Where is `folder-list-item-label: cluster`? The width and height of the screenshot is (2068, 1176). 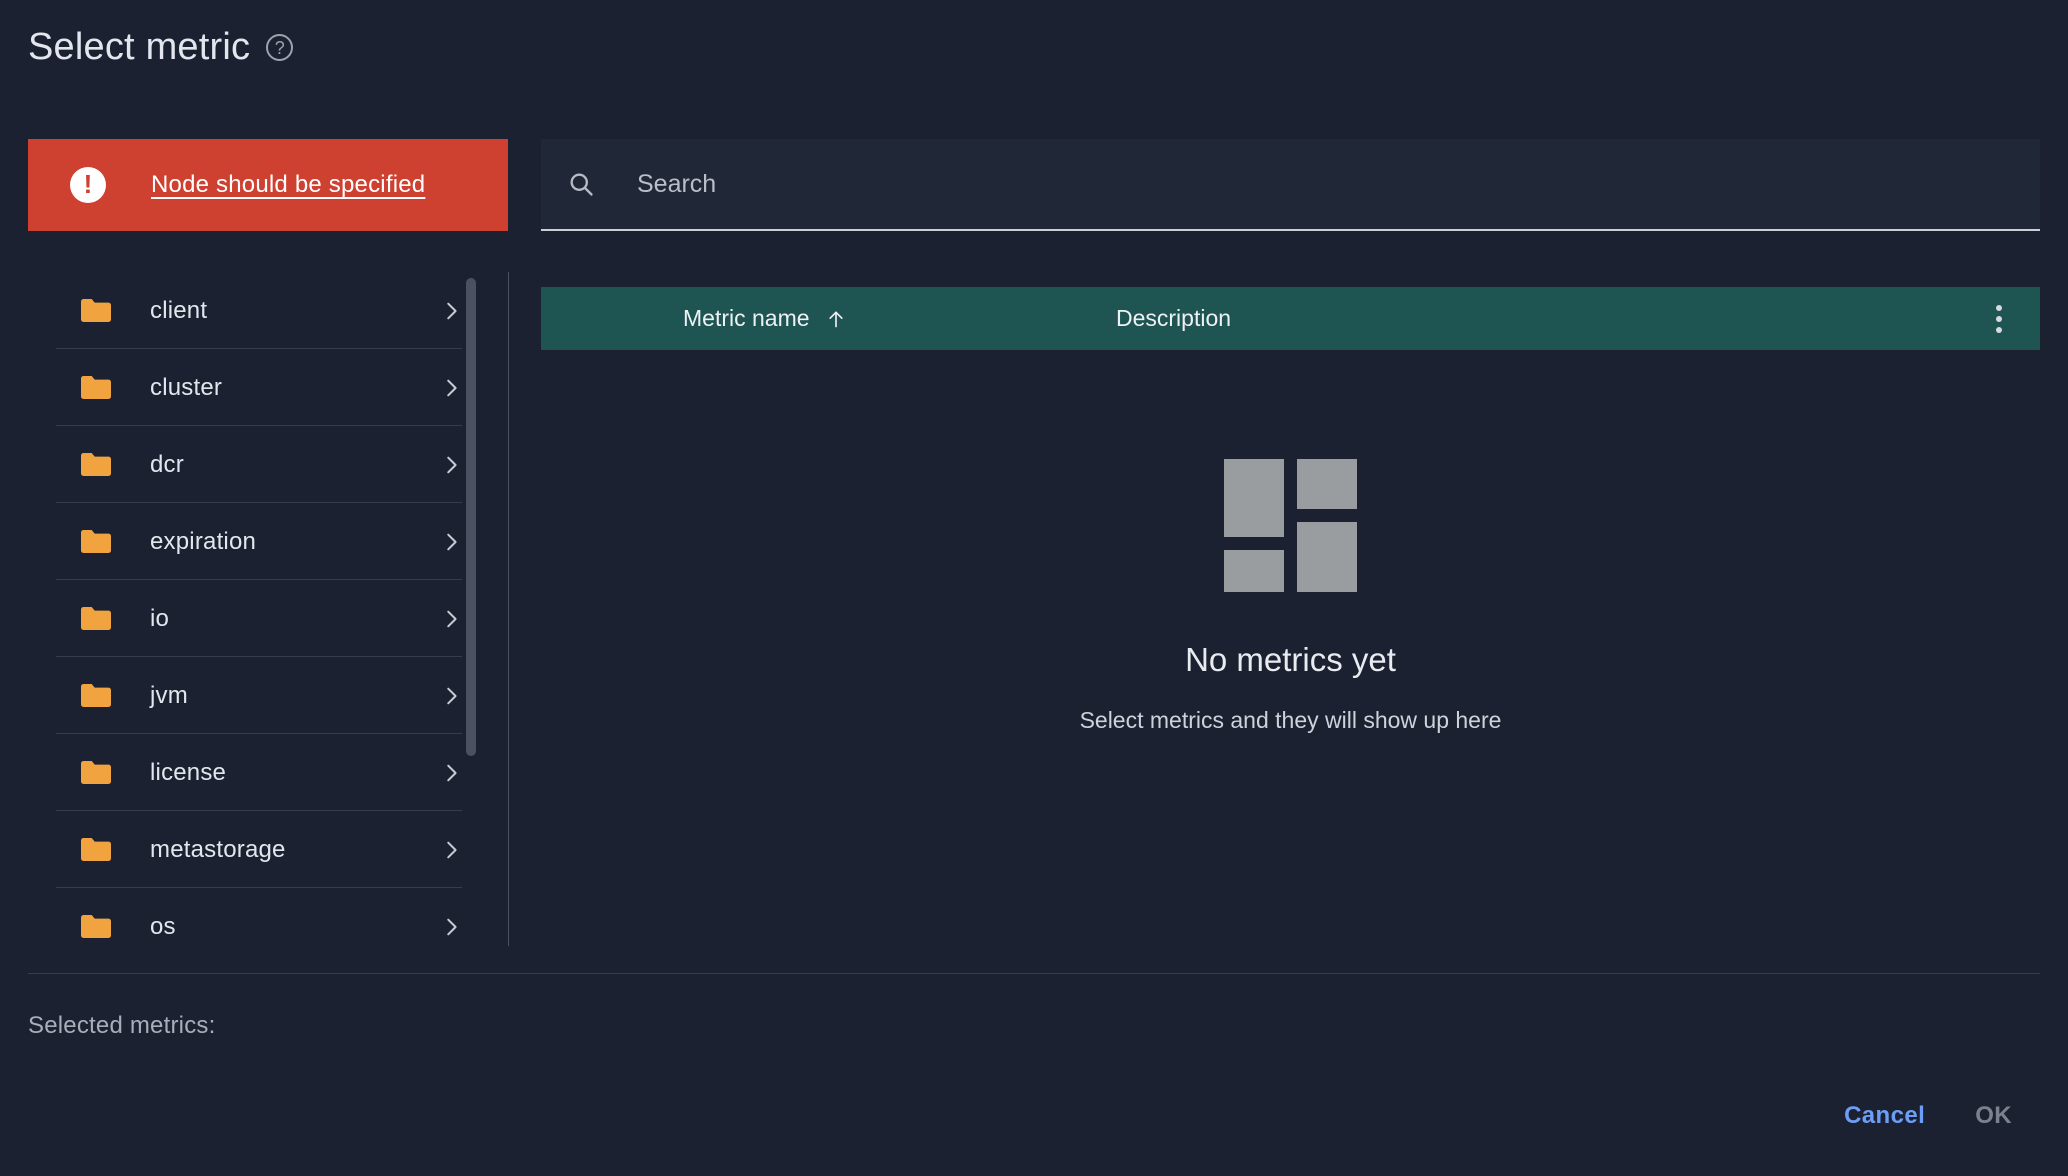 folder-list-item-label: cluster is located at coordinates (186, 387).